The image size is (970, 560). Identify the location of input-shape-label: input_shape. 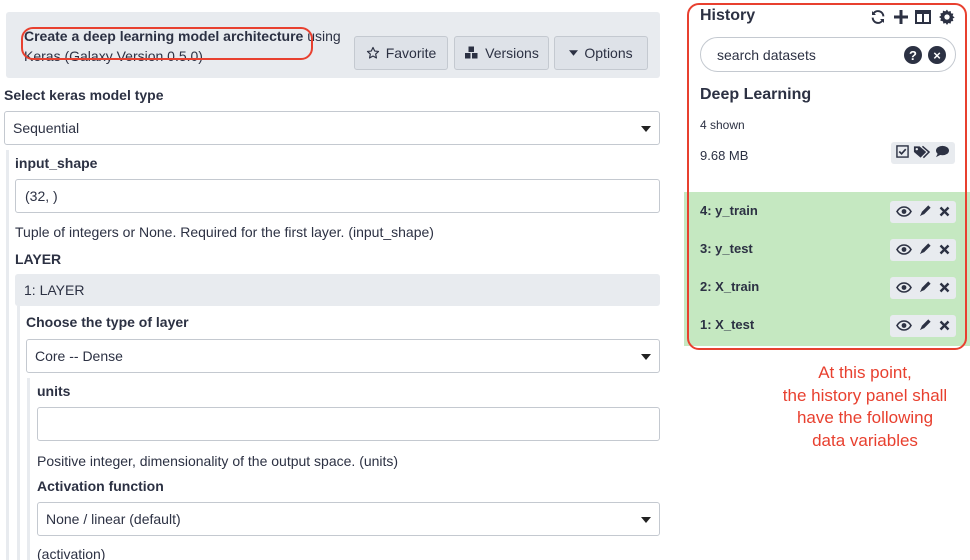
(56, 163).